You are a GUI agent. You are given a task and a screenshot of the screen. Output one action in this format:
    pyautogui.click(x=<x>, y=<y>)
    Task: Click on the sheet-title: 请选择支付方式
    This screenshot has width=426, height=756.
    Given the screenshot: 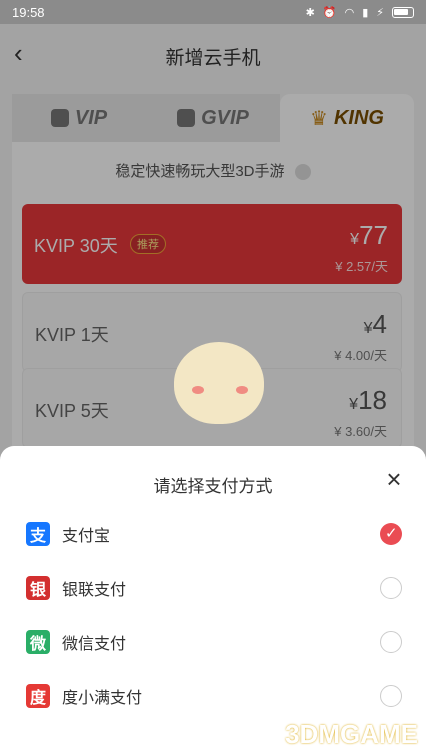 What is the action you would take?
    pyautogui.click(x=213, y=486)
    